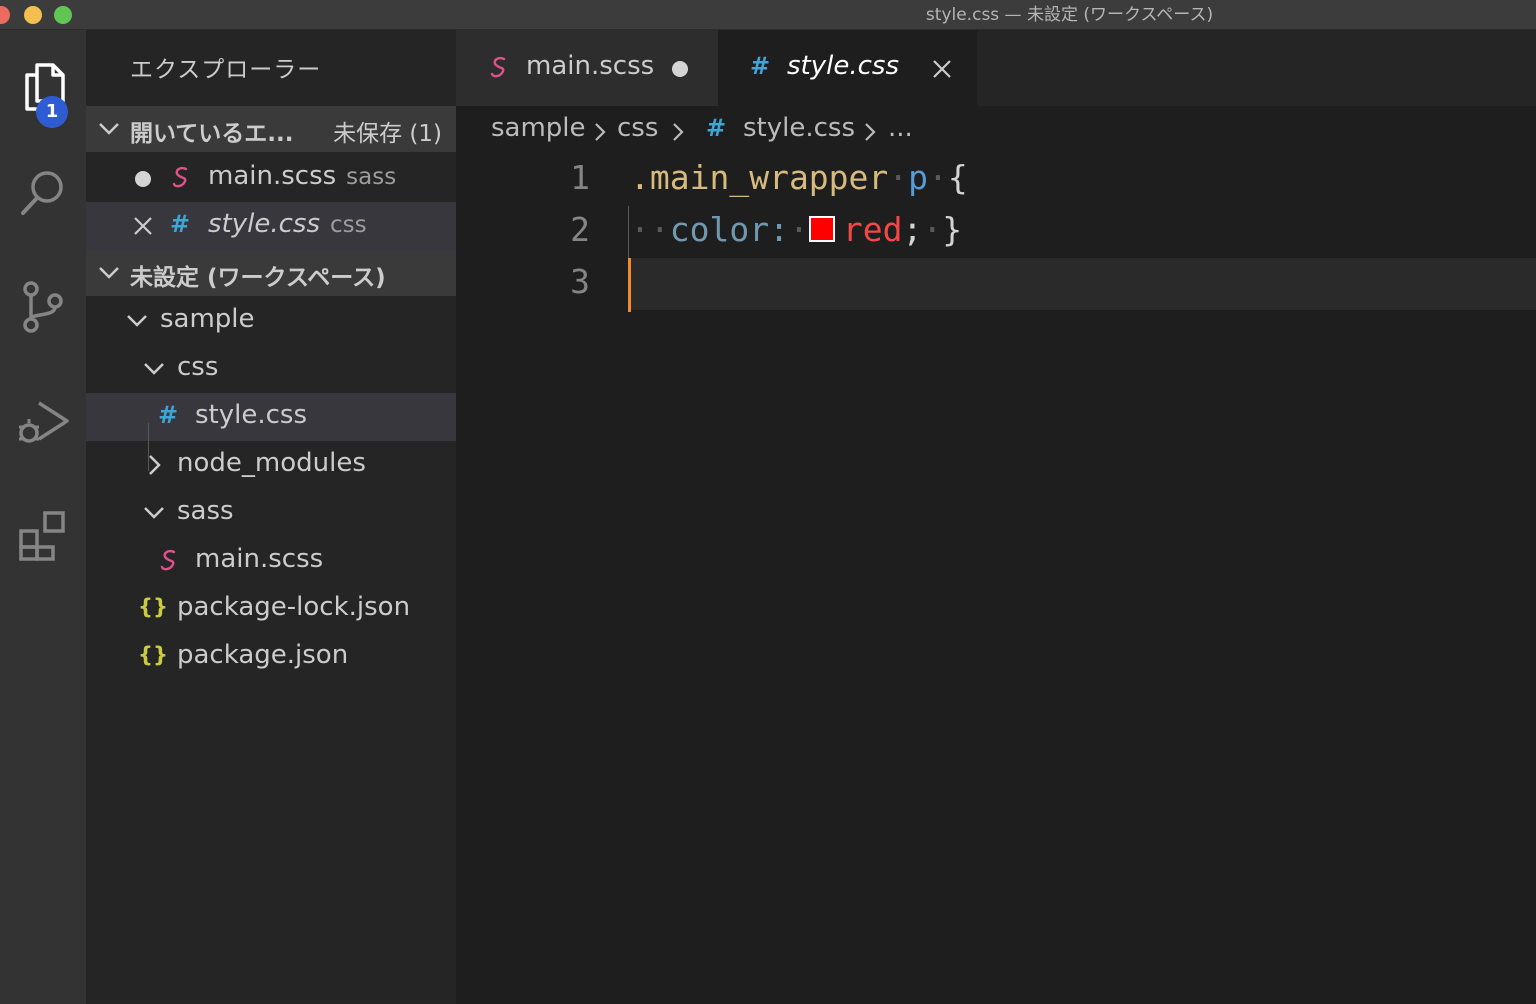 This screenshot has width=1536, height=1004. Describe the element at coordinates (371, 177) in the screenshot. I see `open-editor-detail: sass` at that location.